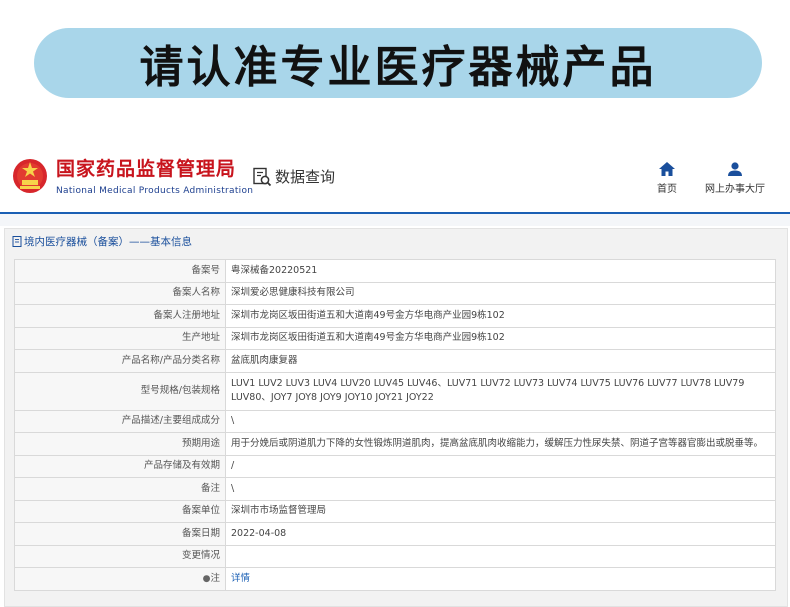  I want to click on row-value: 盆底肌肉康复器, so click(500, 361).